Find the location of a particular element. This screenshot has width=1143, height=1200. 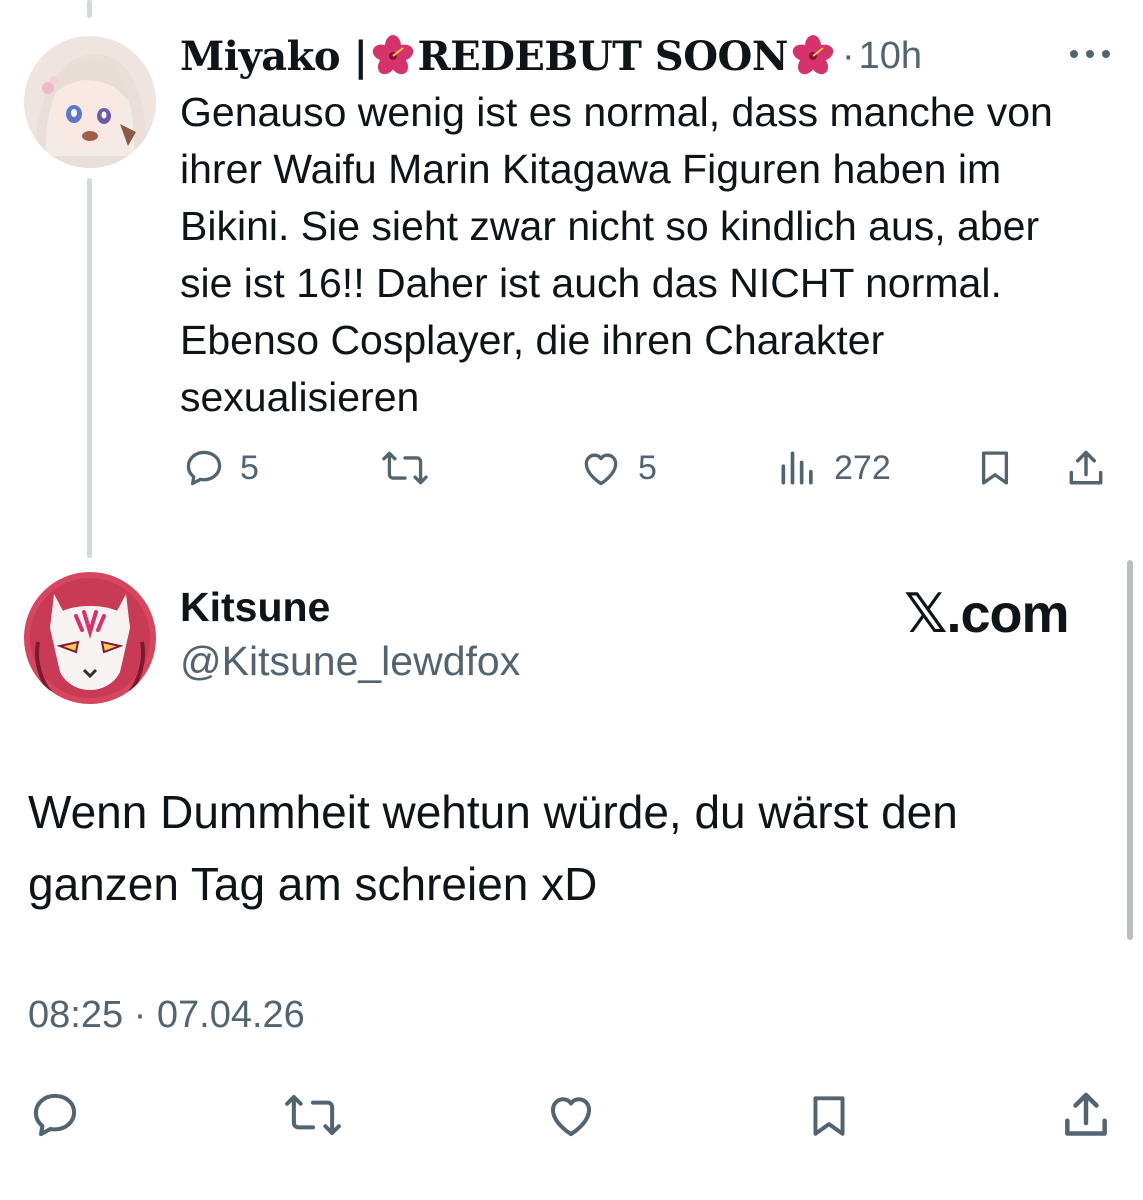

reply-author-name: Miyako | is located at coordinates (274, 56).